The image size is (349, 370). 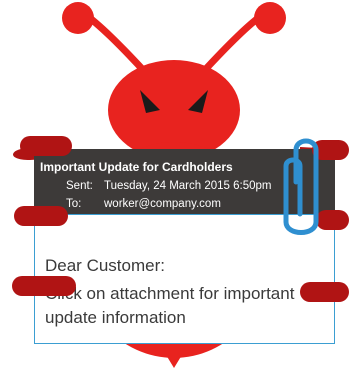 What do you see at coordinates (78, 18) in the screenshot?
I see `antenna-ball-left` at bounding box center [78, 18].